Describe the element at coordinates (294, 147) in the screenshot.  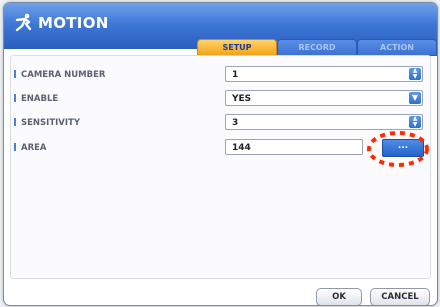
I see `area-field: 144` at that location.